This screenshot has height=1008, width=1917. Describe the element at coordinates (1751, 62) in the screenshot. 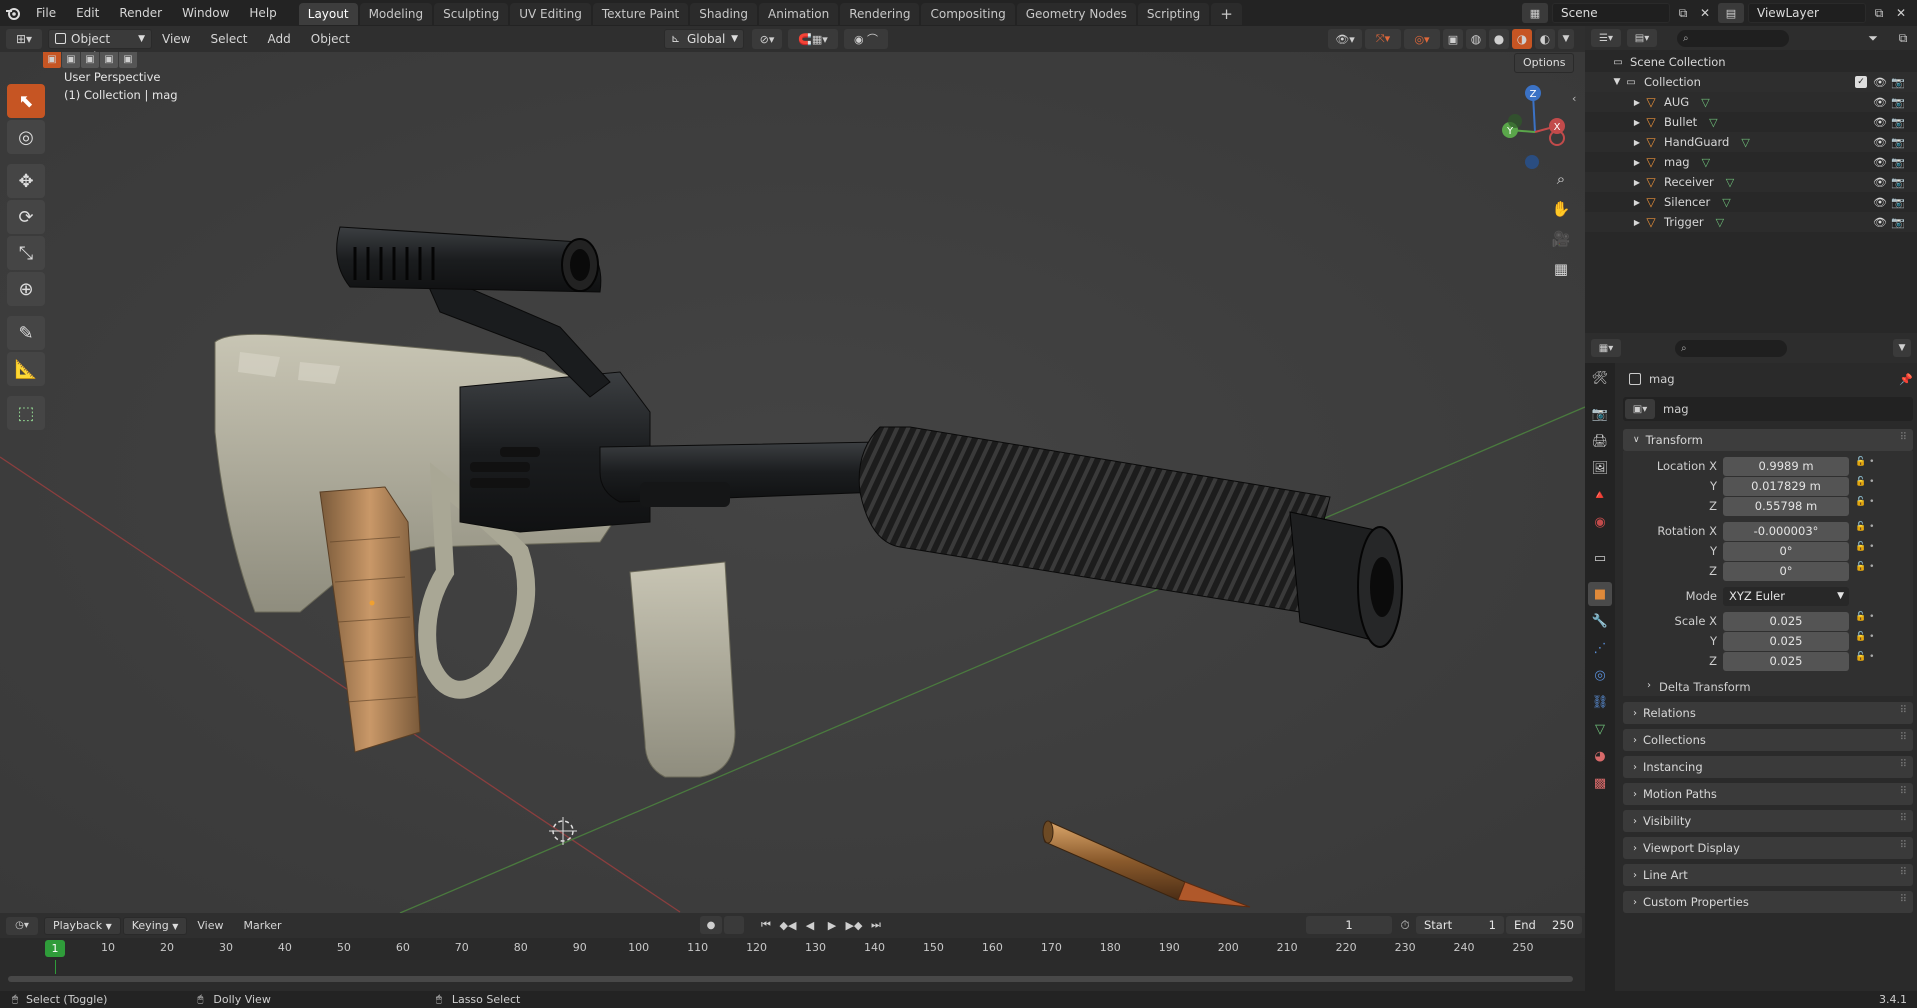

I see `outliner-scene-collection-row: ▭ Scene Collection` at that location.